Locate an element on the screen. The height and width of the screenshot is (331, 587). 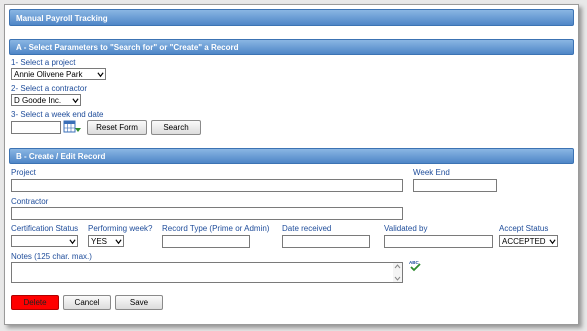
record-type-field is located at coordinates (206, 241).